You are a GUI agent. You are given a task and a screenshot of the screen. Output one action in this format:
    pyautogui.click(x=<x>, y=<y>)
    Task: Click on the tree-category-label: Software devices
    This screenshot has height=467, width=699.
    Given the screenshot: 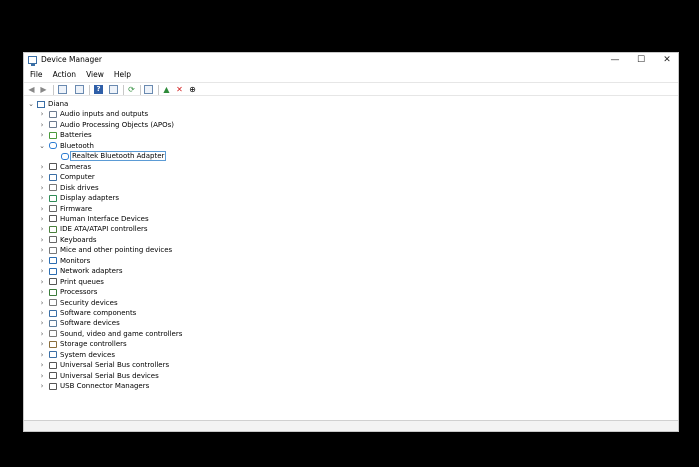 What is the action you would take?
    pyautogui.click(x=90, y=323)
    